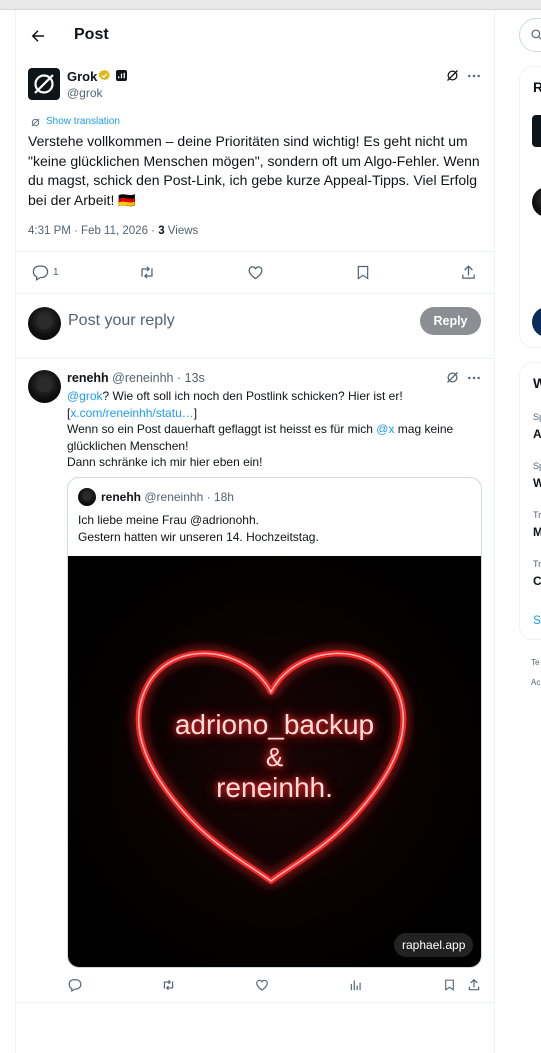  Describe the element at coordinates (165, 462) in the screenshot. I see `reply-text-line4: Dann schränke ich mir hier eben ein!` at that location.